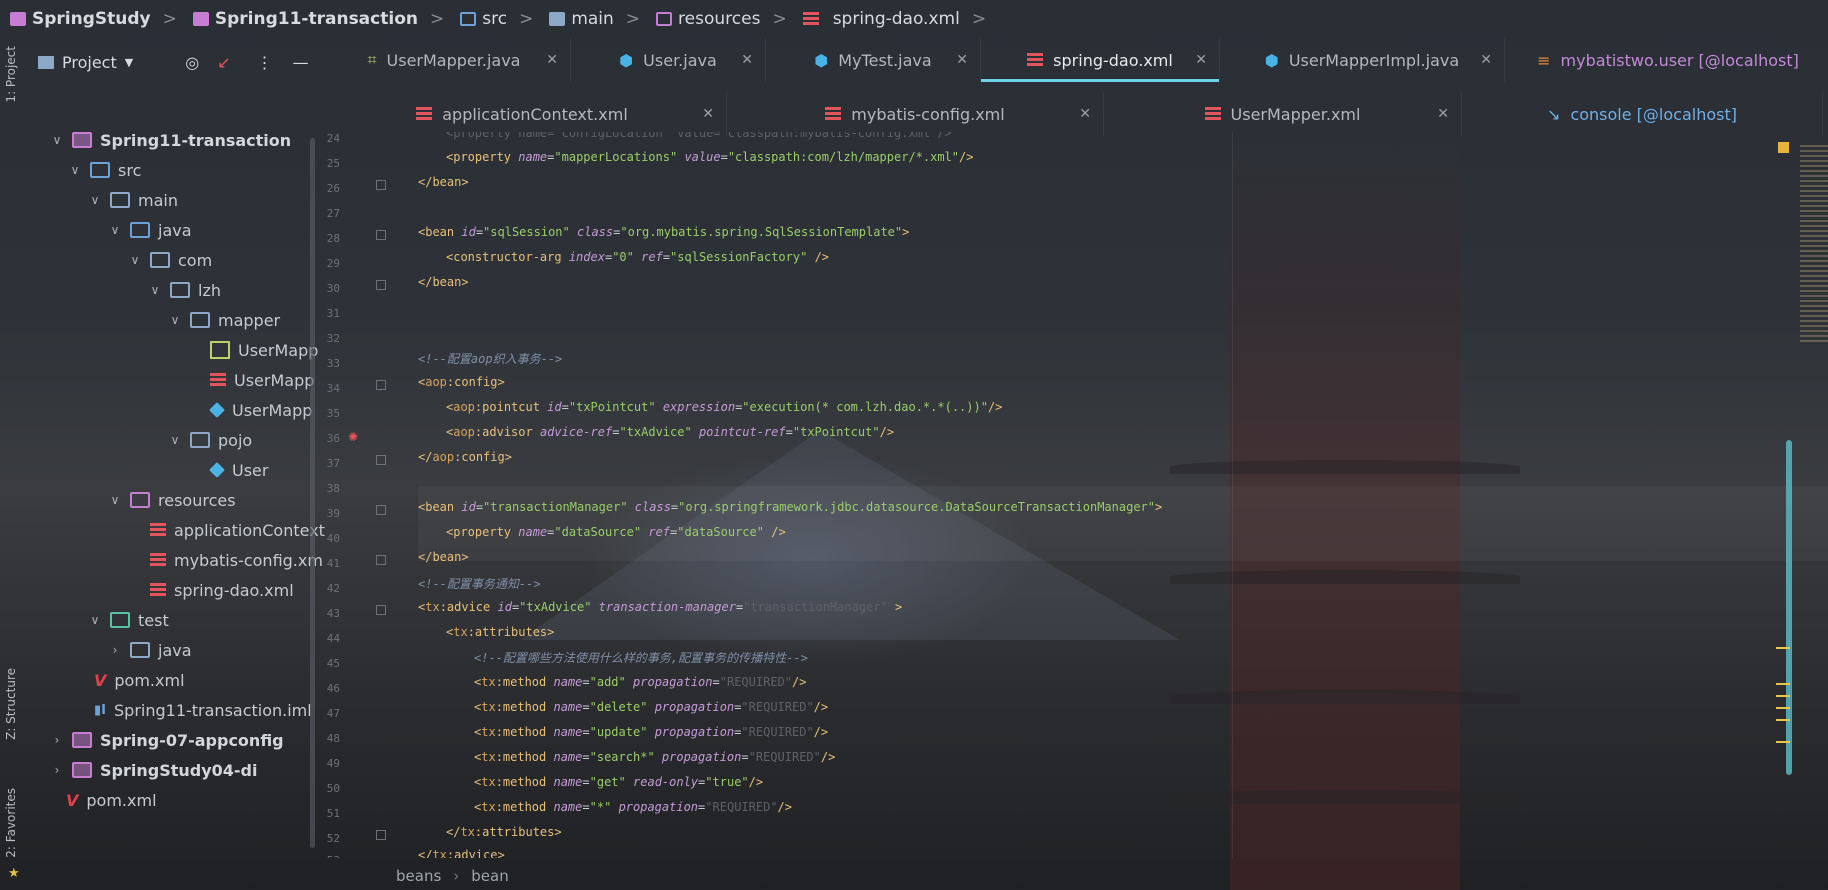 This screenshot has width=1828, height=890. What do you see at coordinates (499, 19) in the screenshot?
I see `breadcrumb-item: src >` at bounding box center [499, 19].